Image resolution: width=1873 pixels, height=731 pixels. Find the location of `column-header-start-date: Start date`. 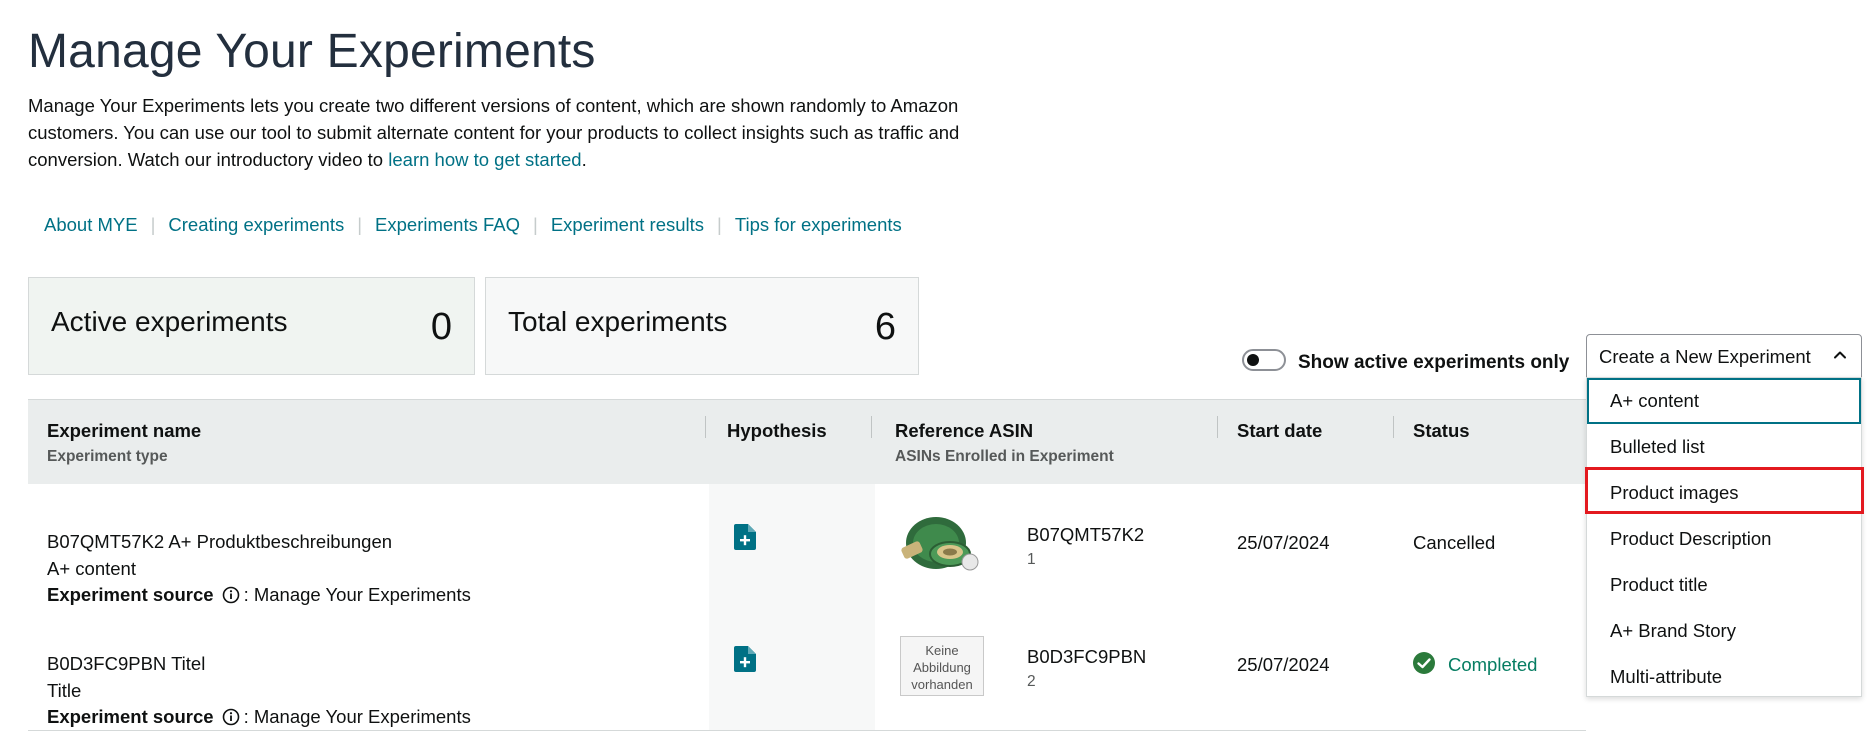

column-header-start-date: Start date is located at coordinates (1279, 431).